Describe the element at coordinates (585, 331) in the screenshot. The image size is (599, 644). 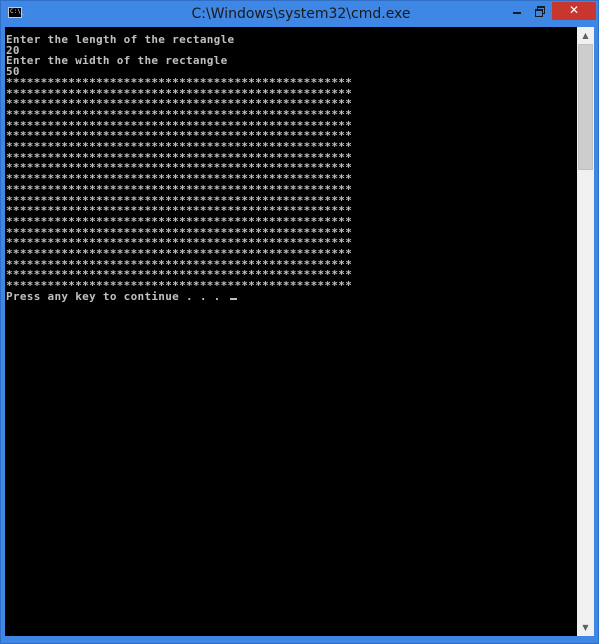
I see `vertical-scrollbar: ▲ ▼` at that location.